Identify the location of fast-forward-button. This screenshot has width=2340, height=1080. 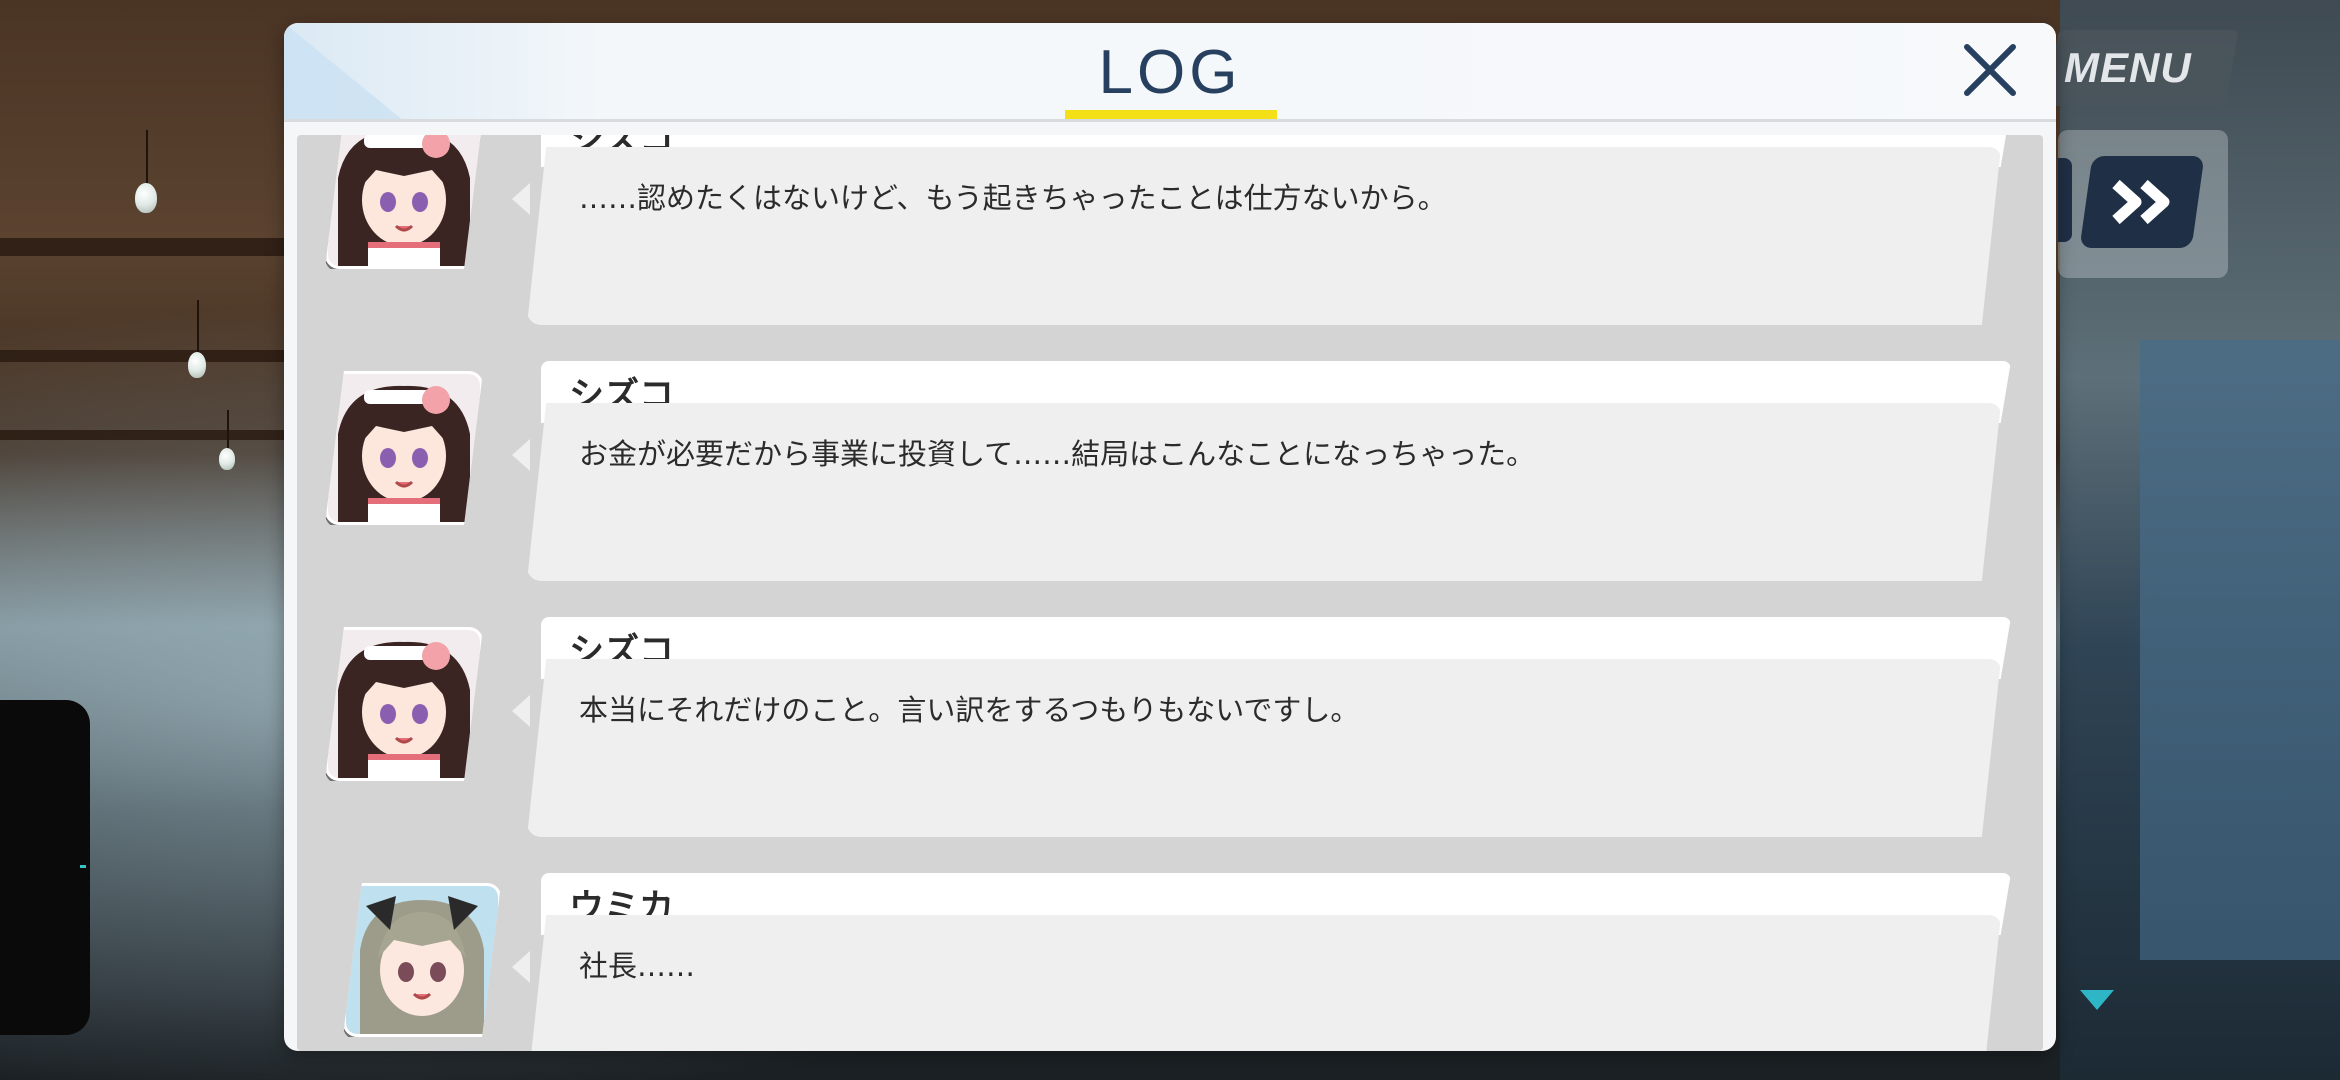
(2142, 202).